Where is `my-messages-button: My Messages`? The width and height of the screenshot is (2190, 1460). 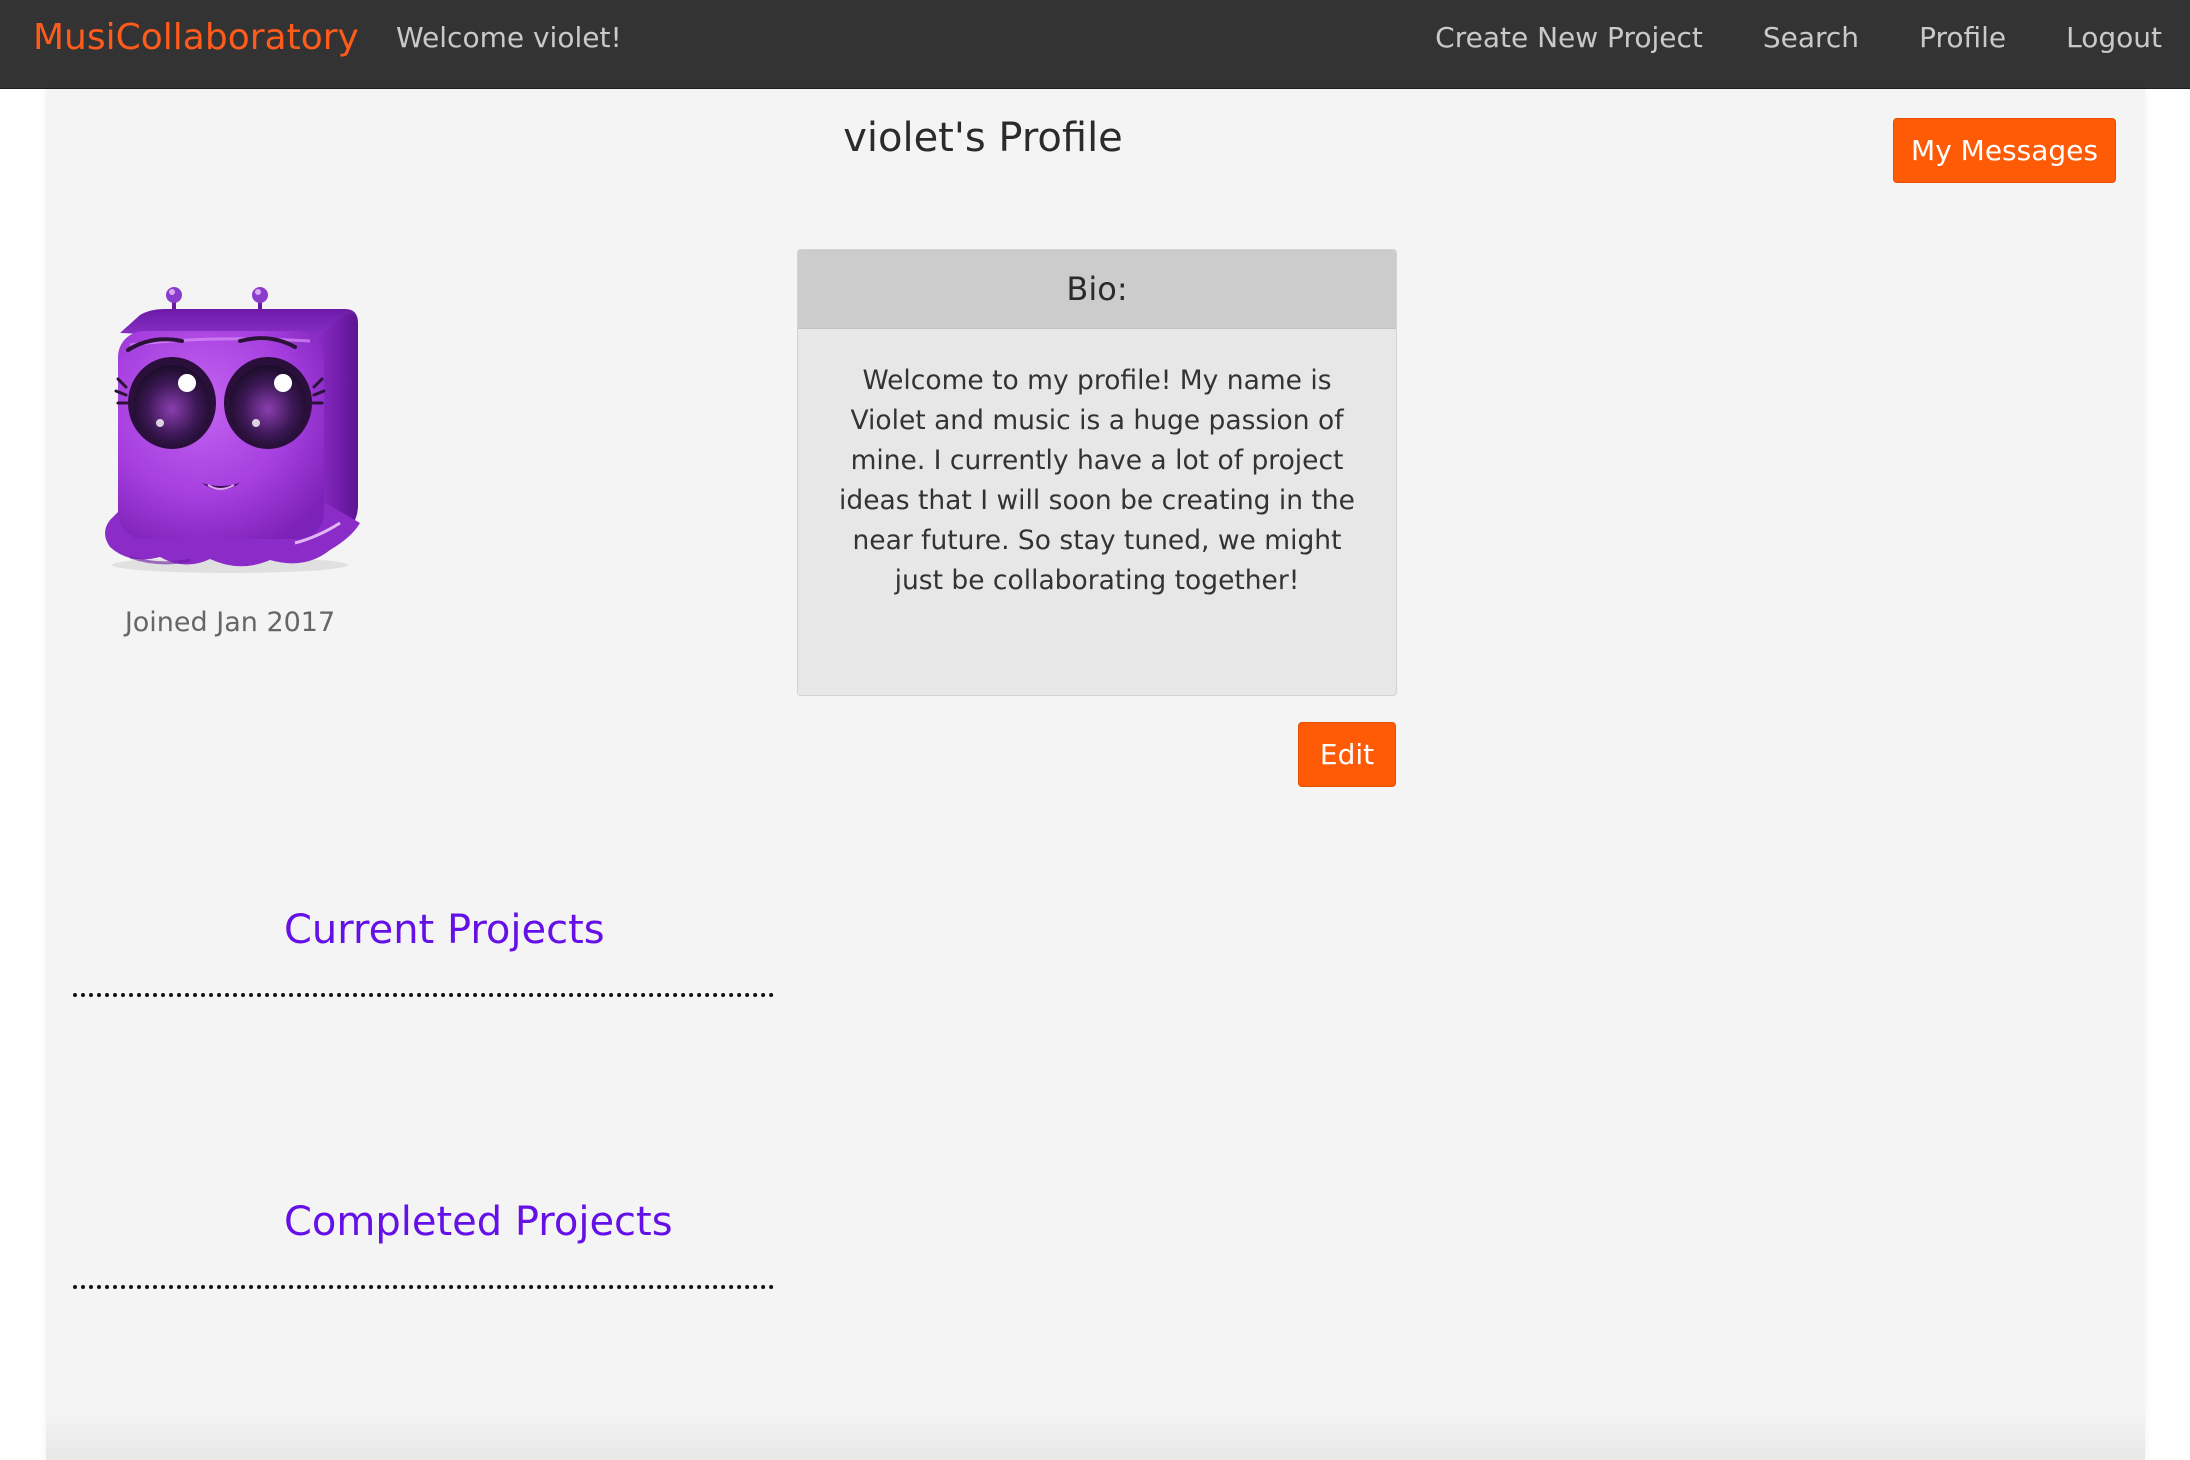
my-messages-button: My Messages is located at coordinates (2004, 150).